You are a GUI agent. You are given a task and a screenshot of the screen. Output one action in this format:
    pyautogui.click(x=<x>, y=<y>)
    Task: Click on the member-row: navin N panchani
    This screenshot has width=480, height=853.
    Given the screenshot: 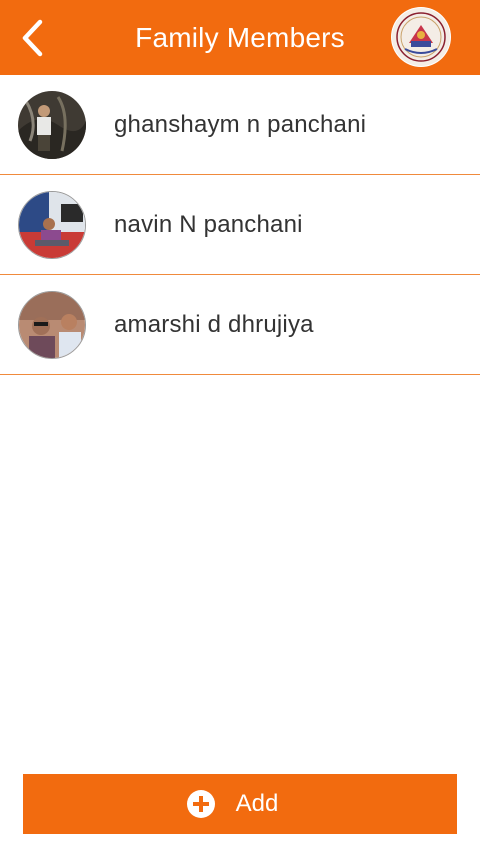 What is the action you would take?
    pyautogui.click(x=240, y=225)
    